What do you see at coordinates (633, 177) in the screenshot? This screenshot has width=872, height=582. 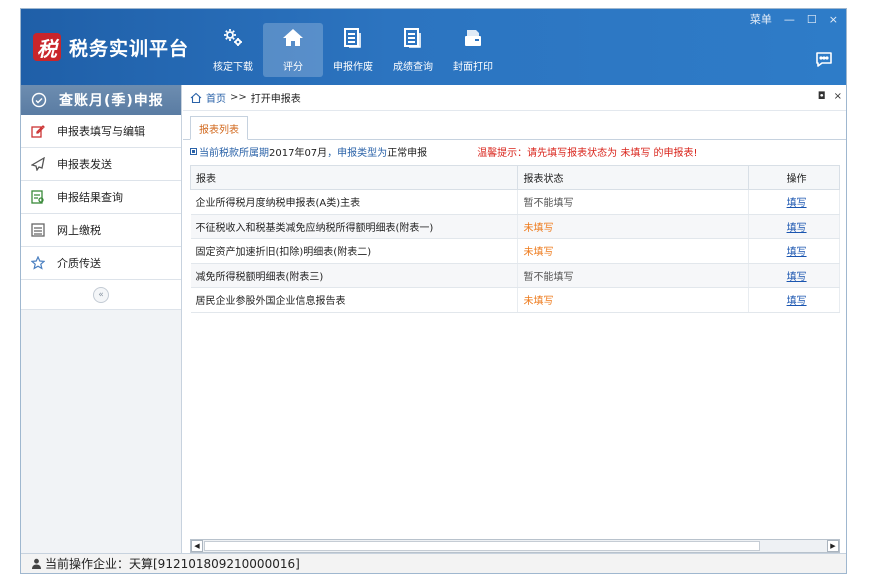 I see `header-status: 报表状态` at bounding box center [633, 177].